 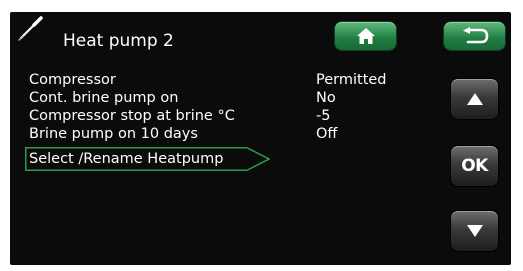 I want to click on home-icon, so click(x=365, y=36).